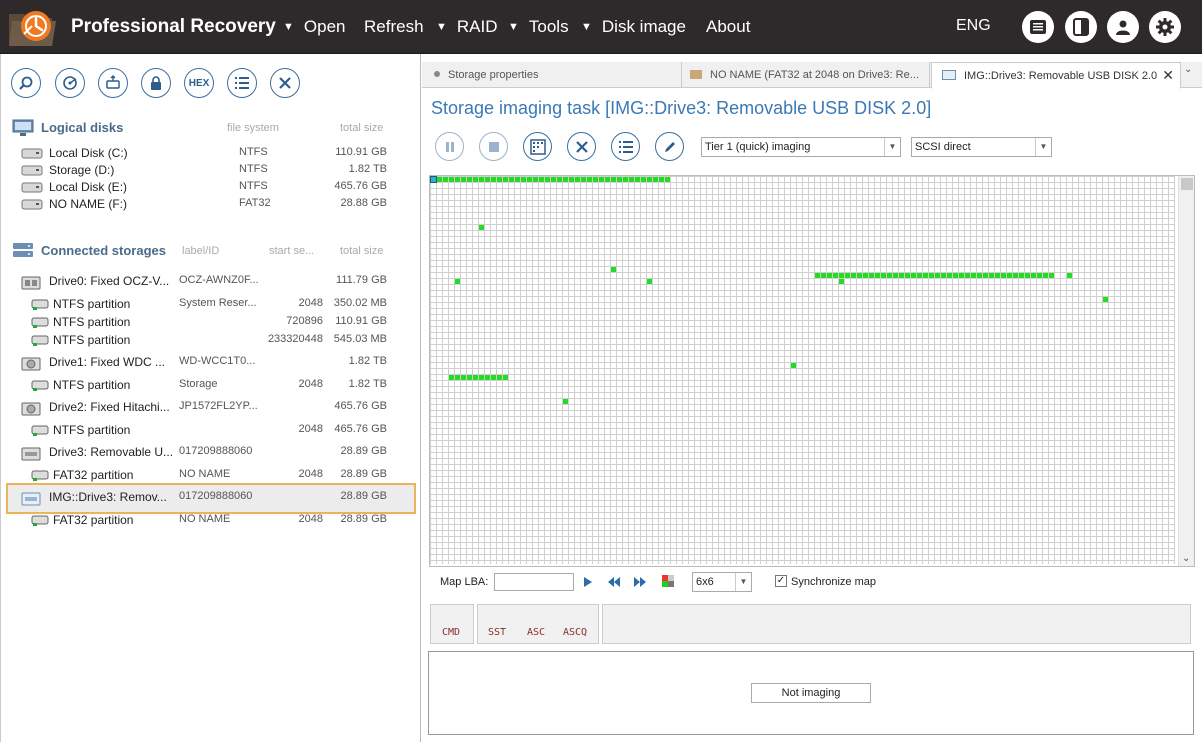  Describe the element at coordinates (588, 582) in the screenshot. I see `go-to-lba-icon` at that location.